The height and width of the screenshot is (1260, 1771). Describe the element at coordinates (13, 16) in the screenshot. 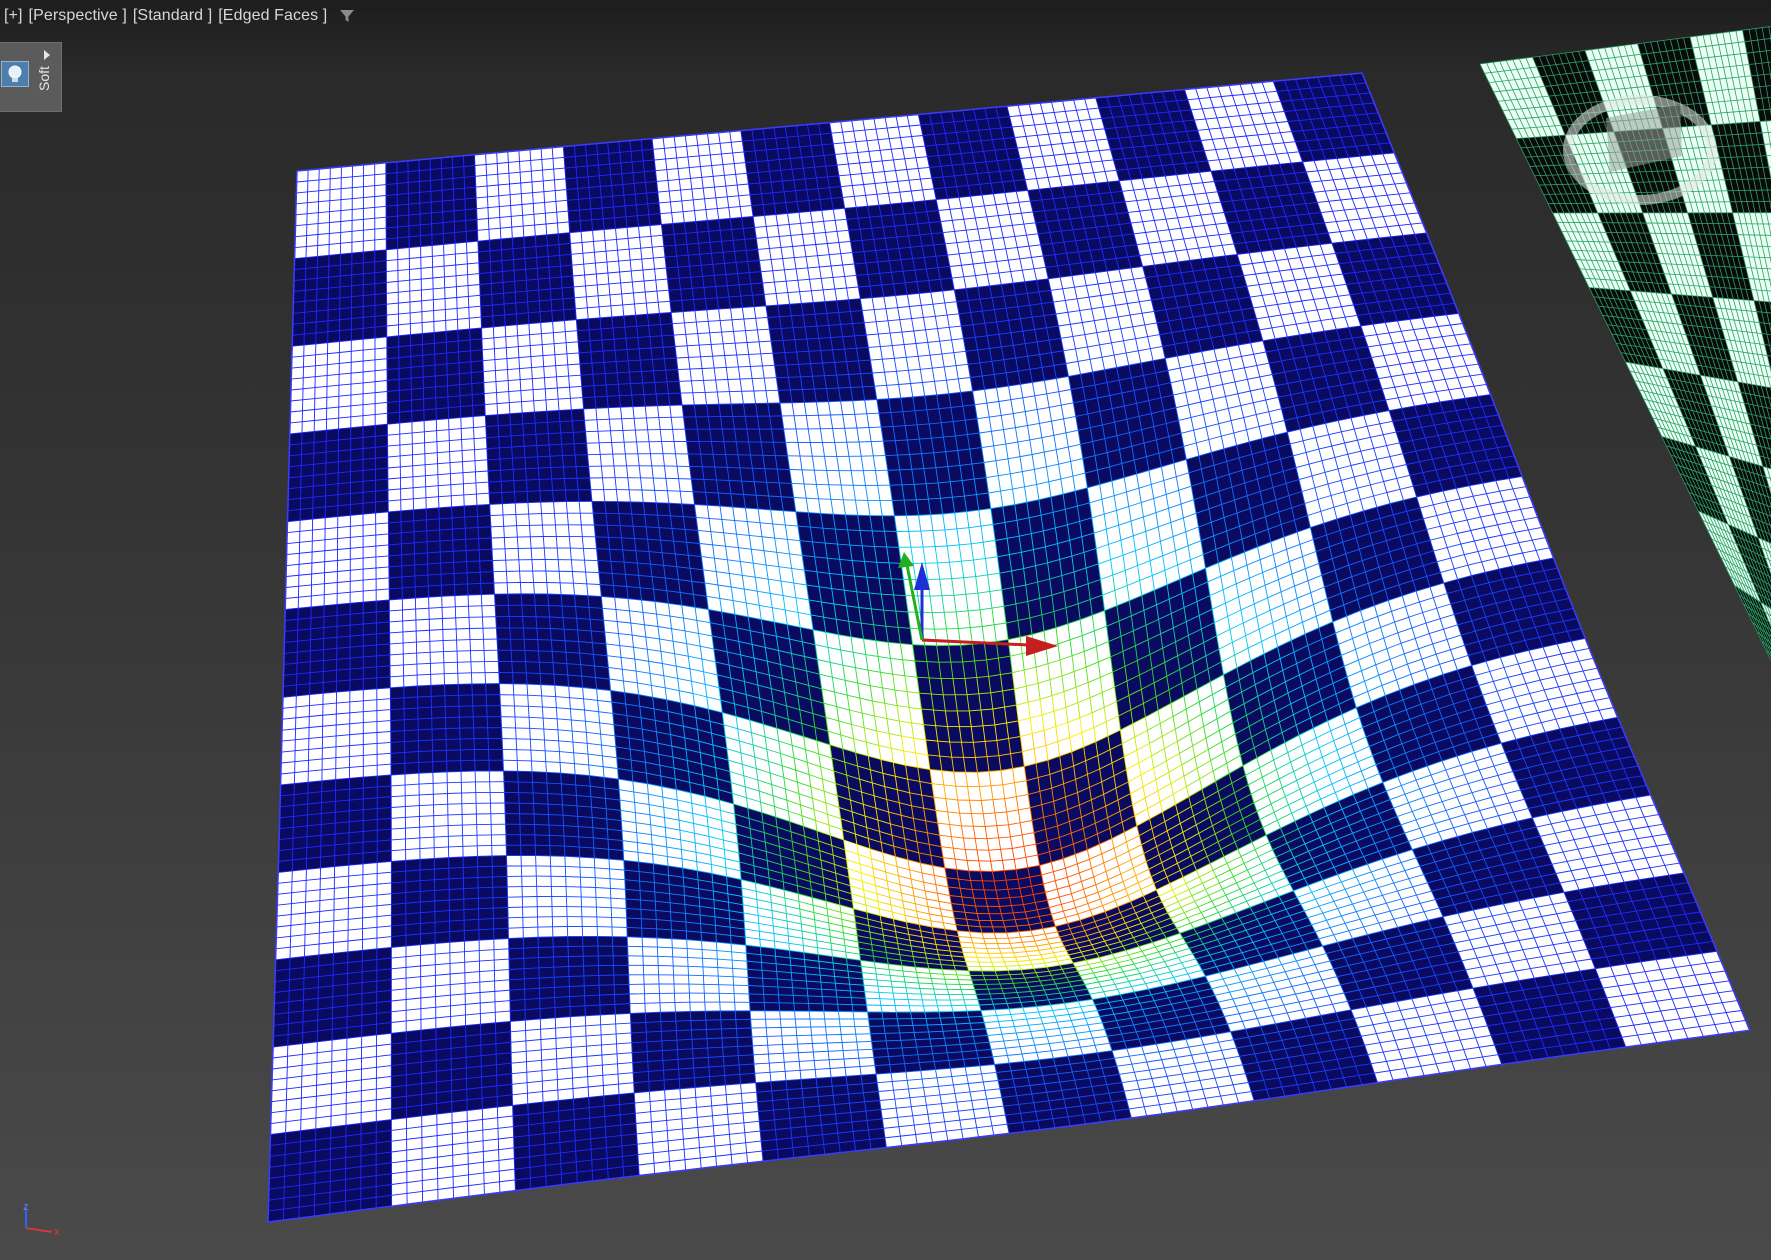

I see `viewport-plus-menu: [+]` at that location.